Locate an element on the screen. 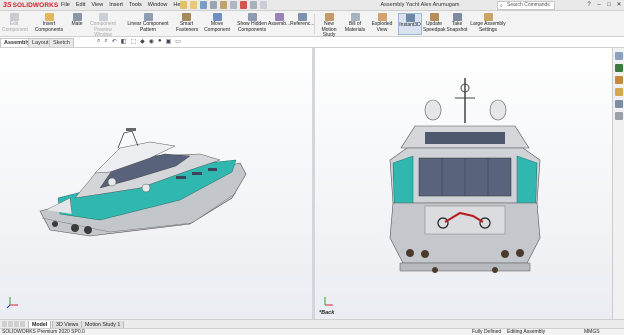 The width and height of the screenshot is (624, 335). update-speedpak-icon is located at coordinates (434, 17).